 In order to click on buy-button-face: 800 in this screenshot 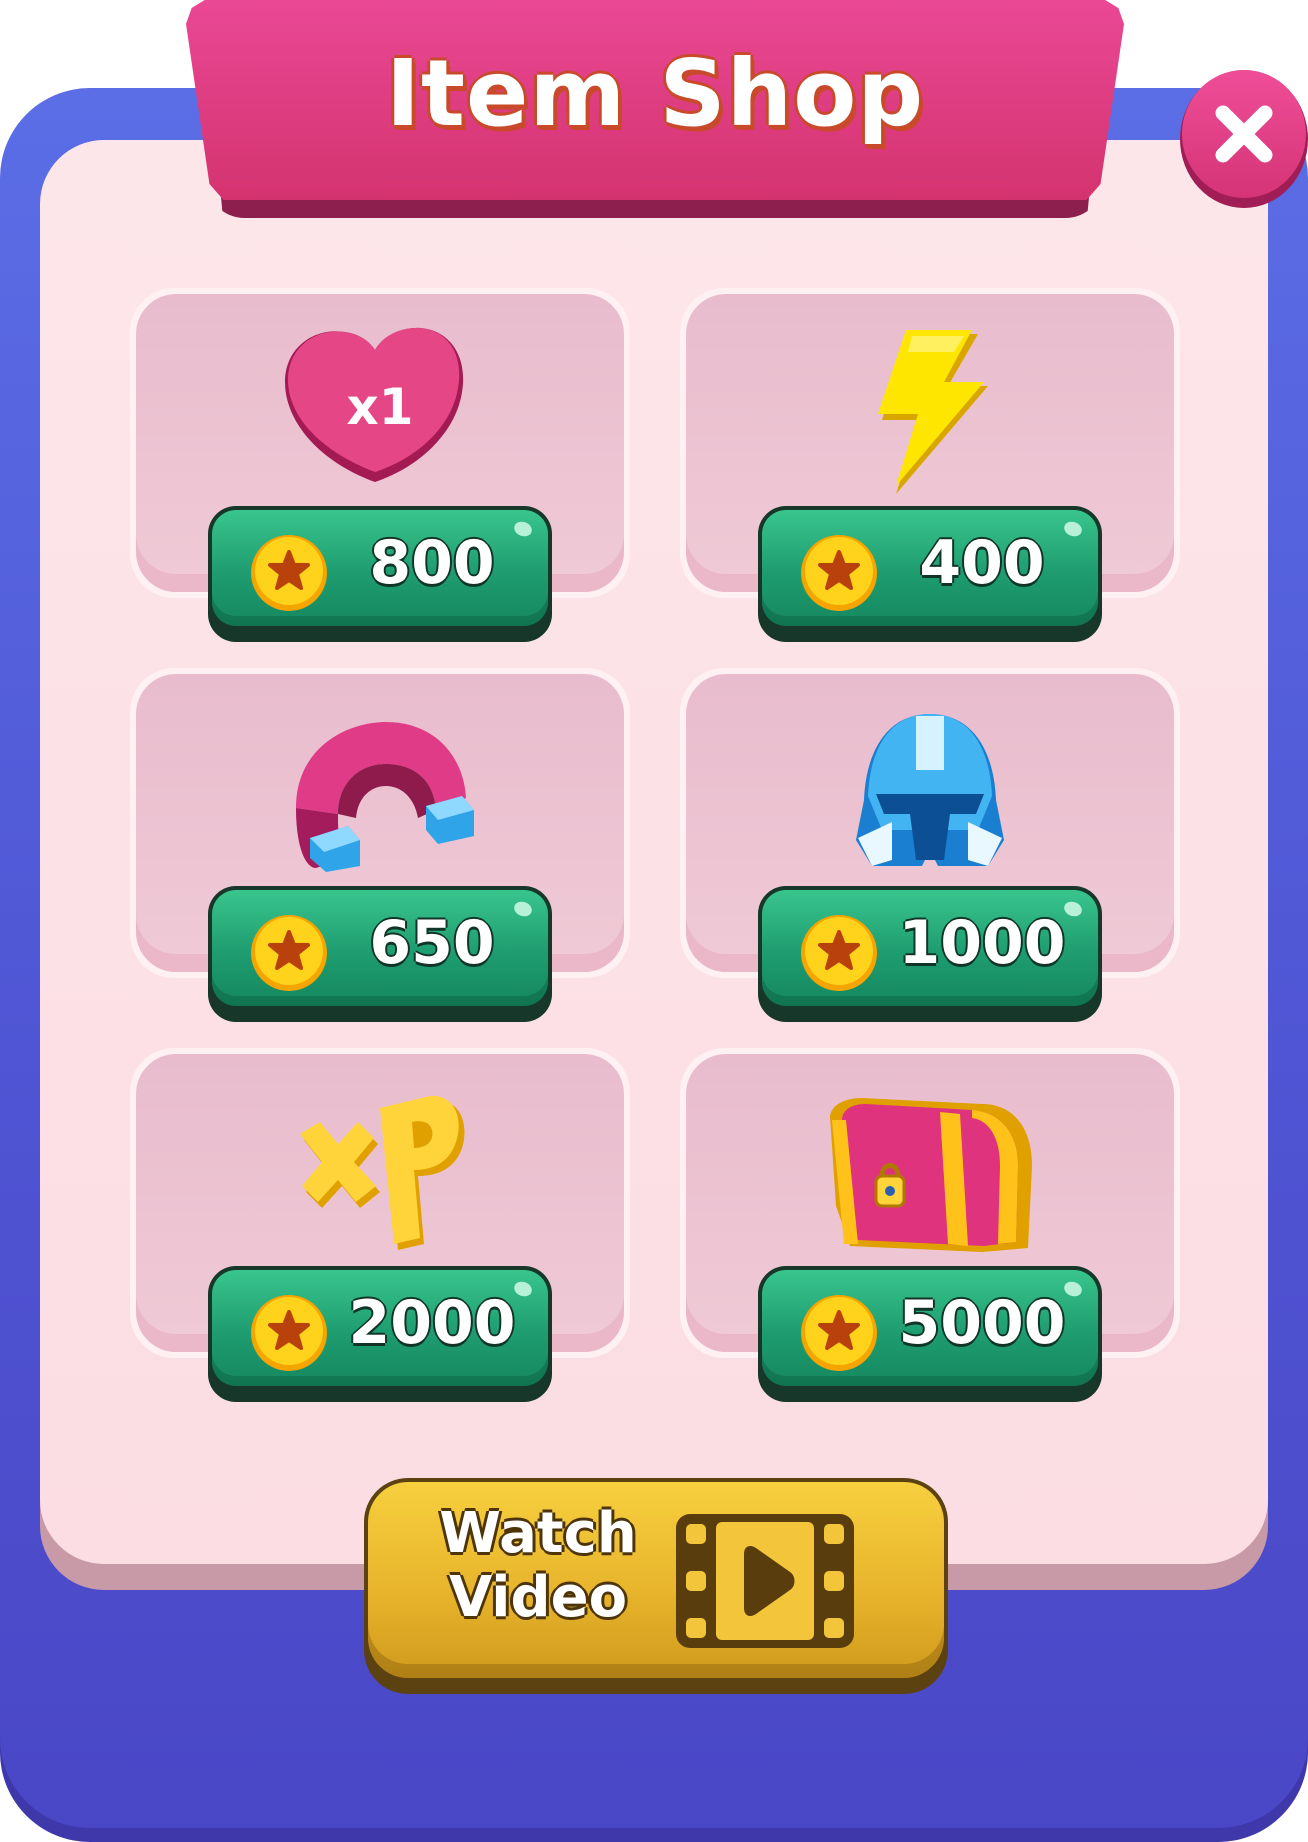, I will do `click(380, 568)`.